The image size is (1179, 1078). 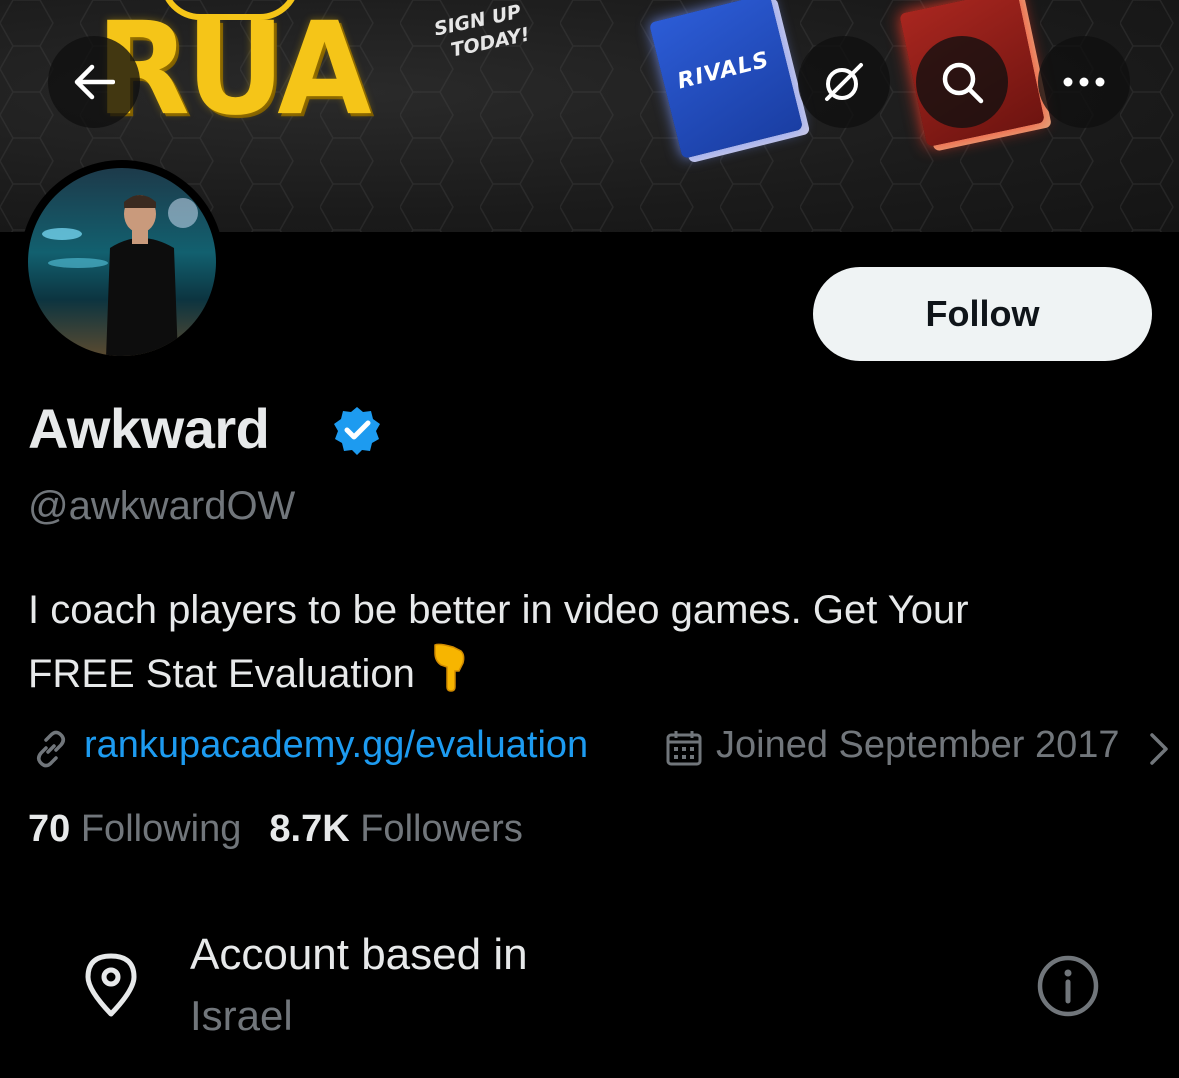 I want to click on grok-icon, so click(x=844, y=82).